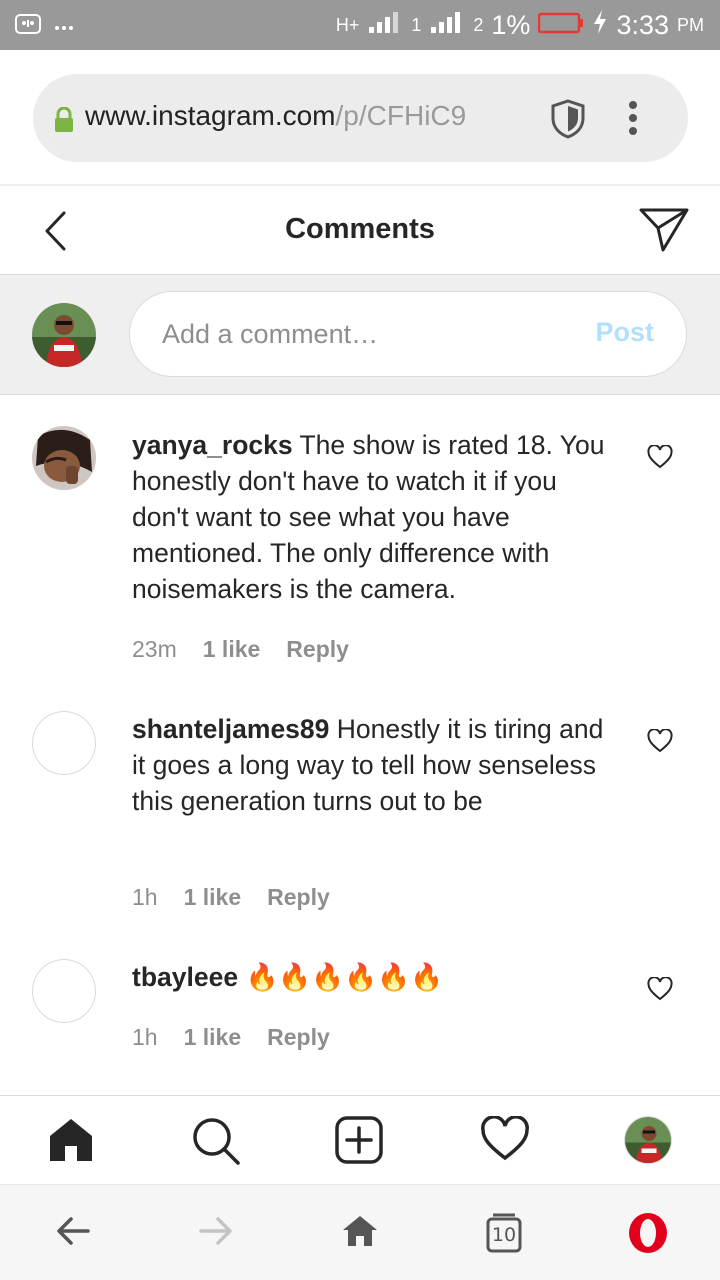  Describe the element at coordinates (648, 1235) in the screenshot. I see `opera-menu-icon` at that location.